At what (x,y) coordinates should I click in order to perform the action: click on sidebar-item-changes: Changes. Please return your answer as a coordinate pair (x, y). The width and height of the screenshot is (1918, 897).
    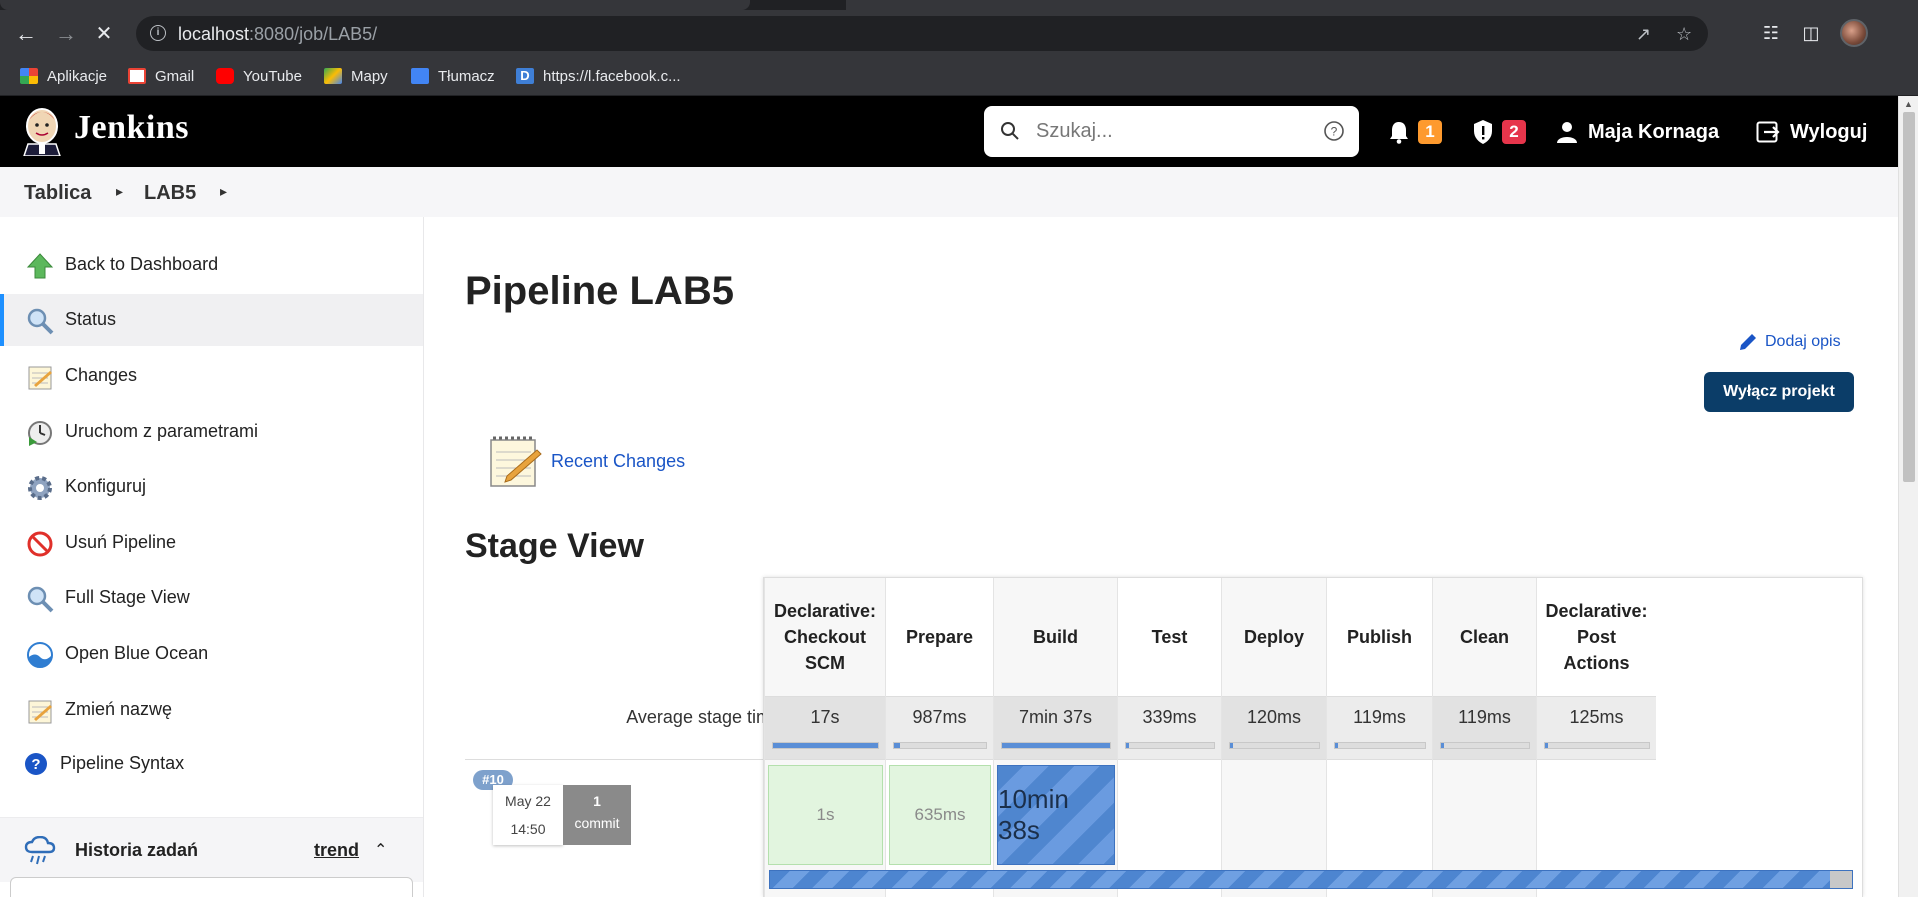
    Looking at the image, I should click on (211, 376).